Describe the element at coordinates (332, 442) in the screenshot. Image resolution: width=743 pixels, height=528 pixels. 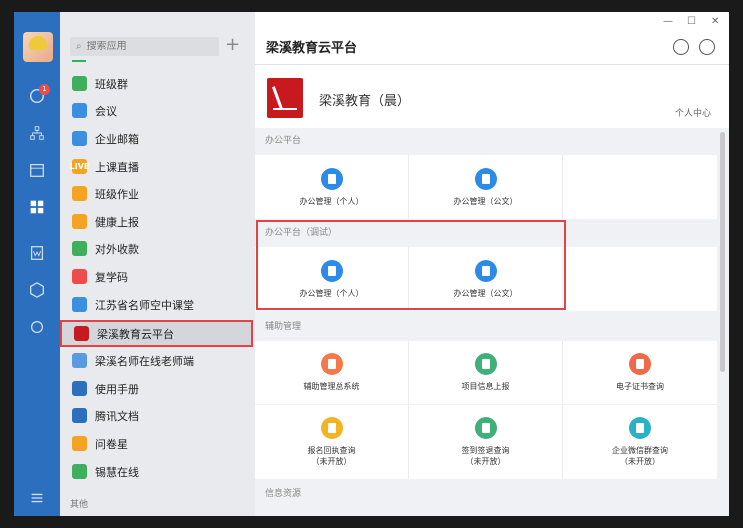
I see `grid-cell: 报名回执查询 （未开放）` at that location.